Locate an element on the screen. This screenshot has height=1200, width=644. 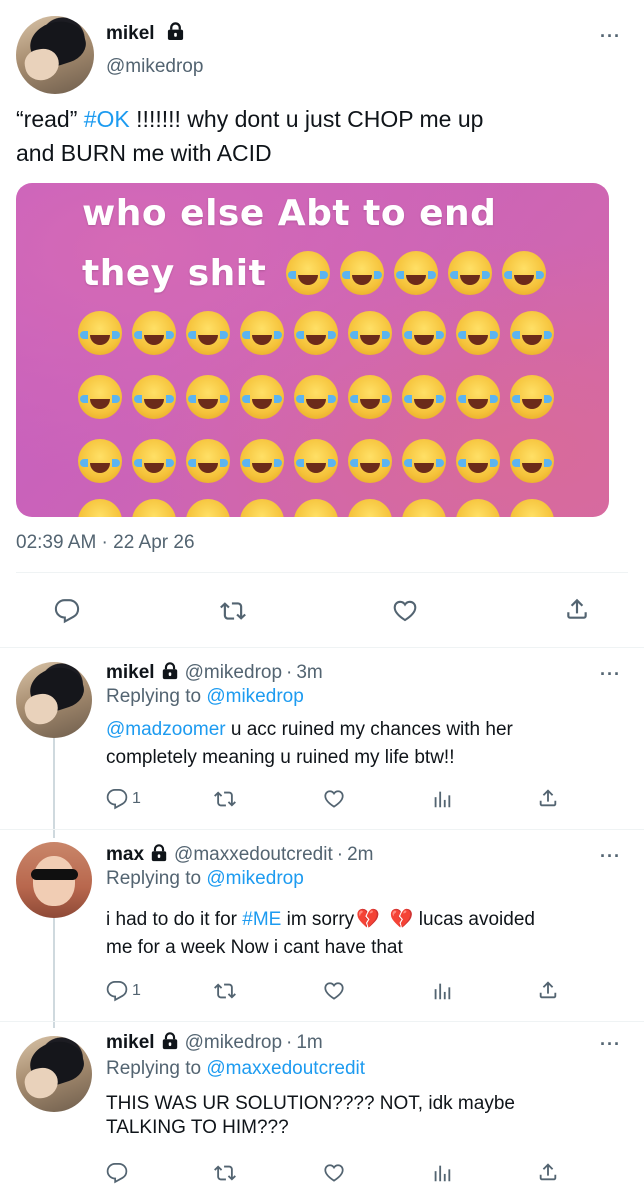
tweet-timestamp: 02:39 AM · 22 Apr 26 is located at coordinates (105, 543).